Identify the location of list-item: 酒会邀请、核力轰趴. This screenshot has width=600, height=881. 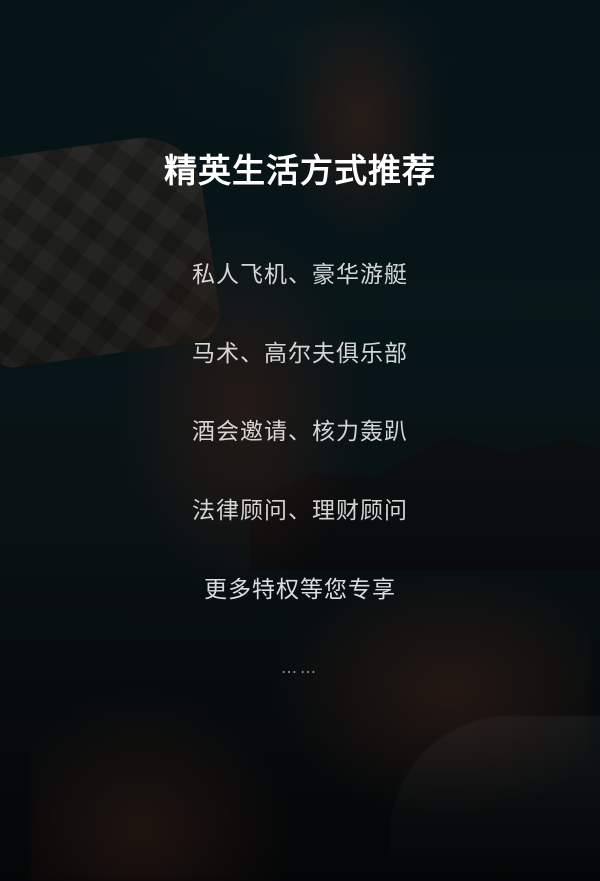
(300, 432).